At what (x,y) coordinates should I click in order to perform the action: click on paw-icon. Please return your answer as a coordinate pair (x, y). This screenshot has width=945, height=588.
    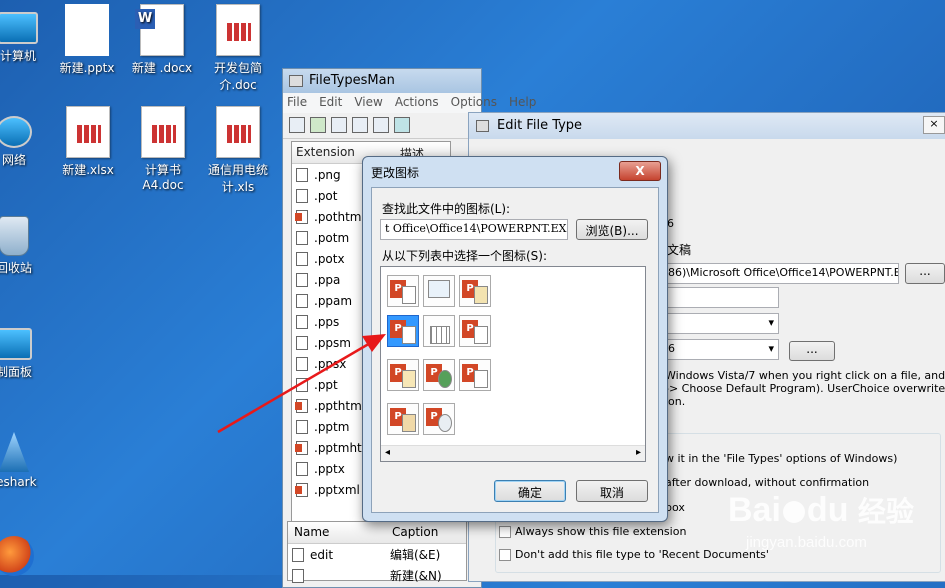
    Looking at the image, I should click on (793, 512).